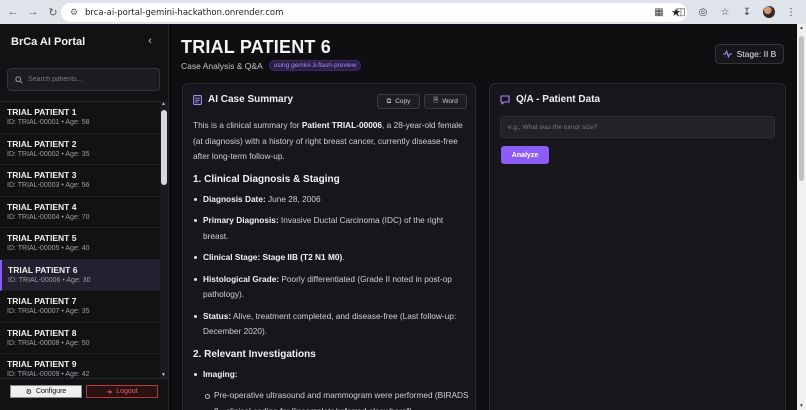 This screenshot has height=410, width=806. What do you see at coordinates (48, 248) in the screenshot?
I see `patient-meta: ID: TRIAL-00005 • Age: 40` at bounding box center [48, 248].